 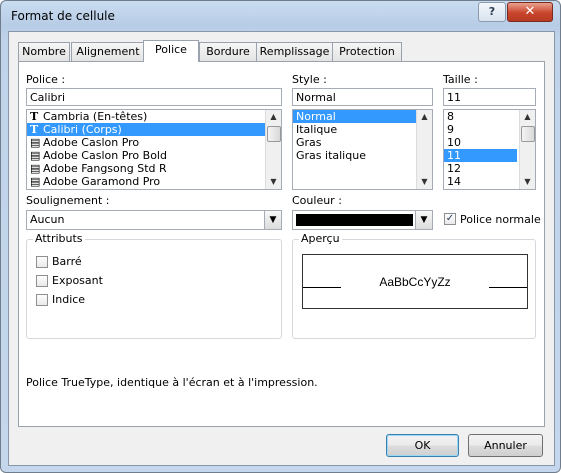 What do you see at coordinates (154, 129) in the screenshot?
I see `list-item: T Calibri (Corps)` at bounding box center [154, 129].